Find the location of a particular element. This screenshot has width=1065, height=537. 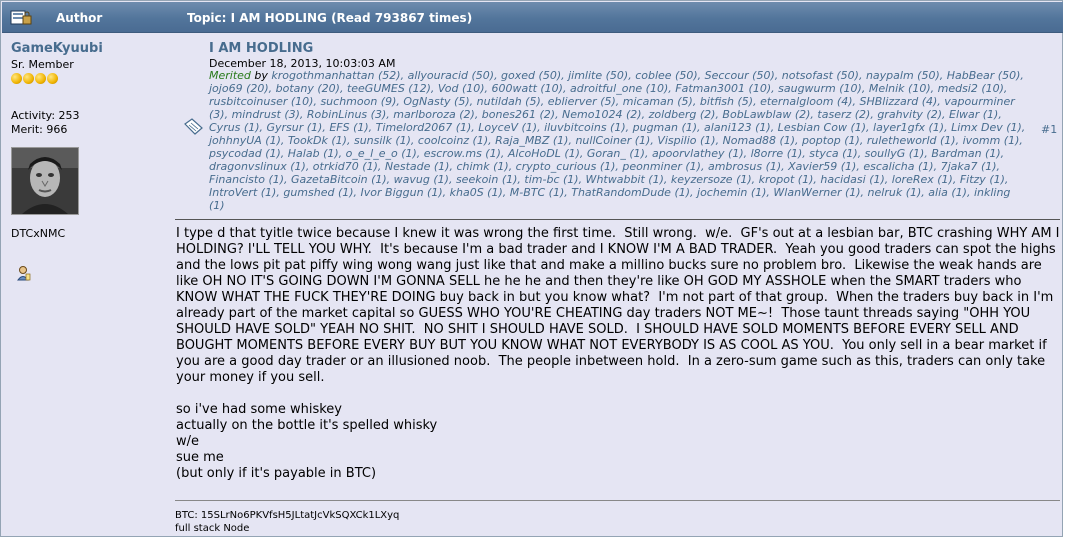

poster-merit: Merit: 966 is located at coordinates (39, 129).